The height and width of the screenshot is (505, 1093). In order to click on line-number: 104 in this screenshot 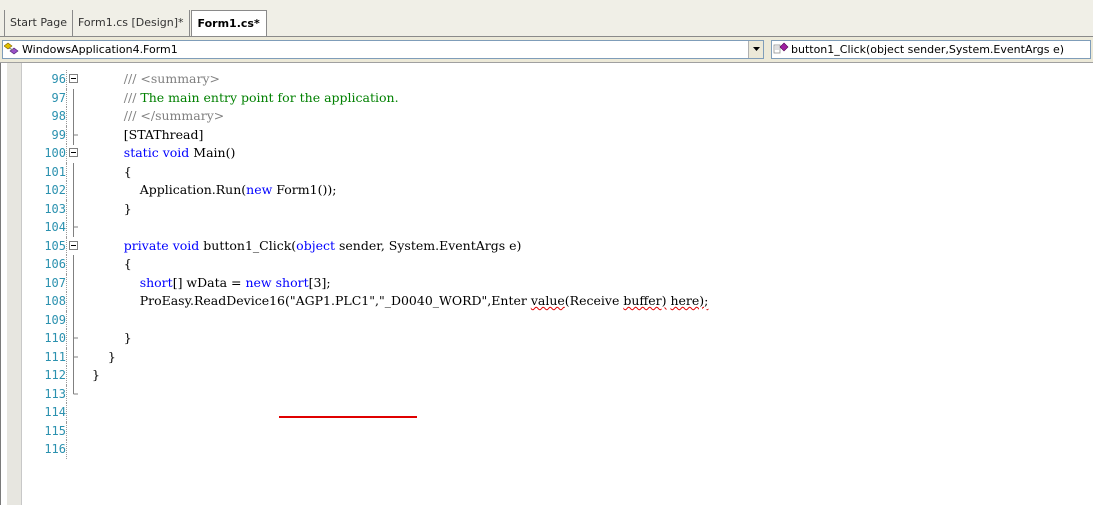, I will do `click(55, 227)`.